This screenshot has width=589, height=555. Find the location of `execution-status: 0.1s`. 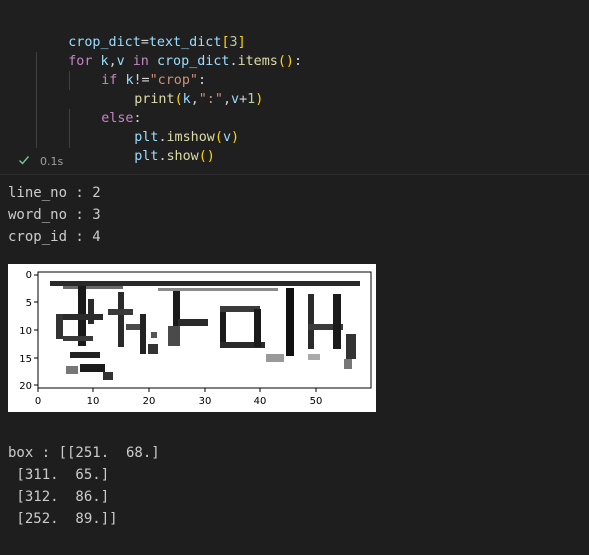

execution-status: 0.1s is located at coordinates (40, 162).